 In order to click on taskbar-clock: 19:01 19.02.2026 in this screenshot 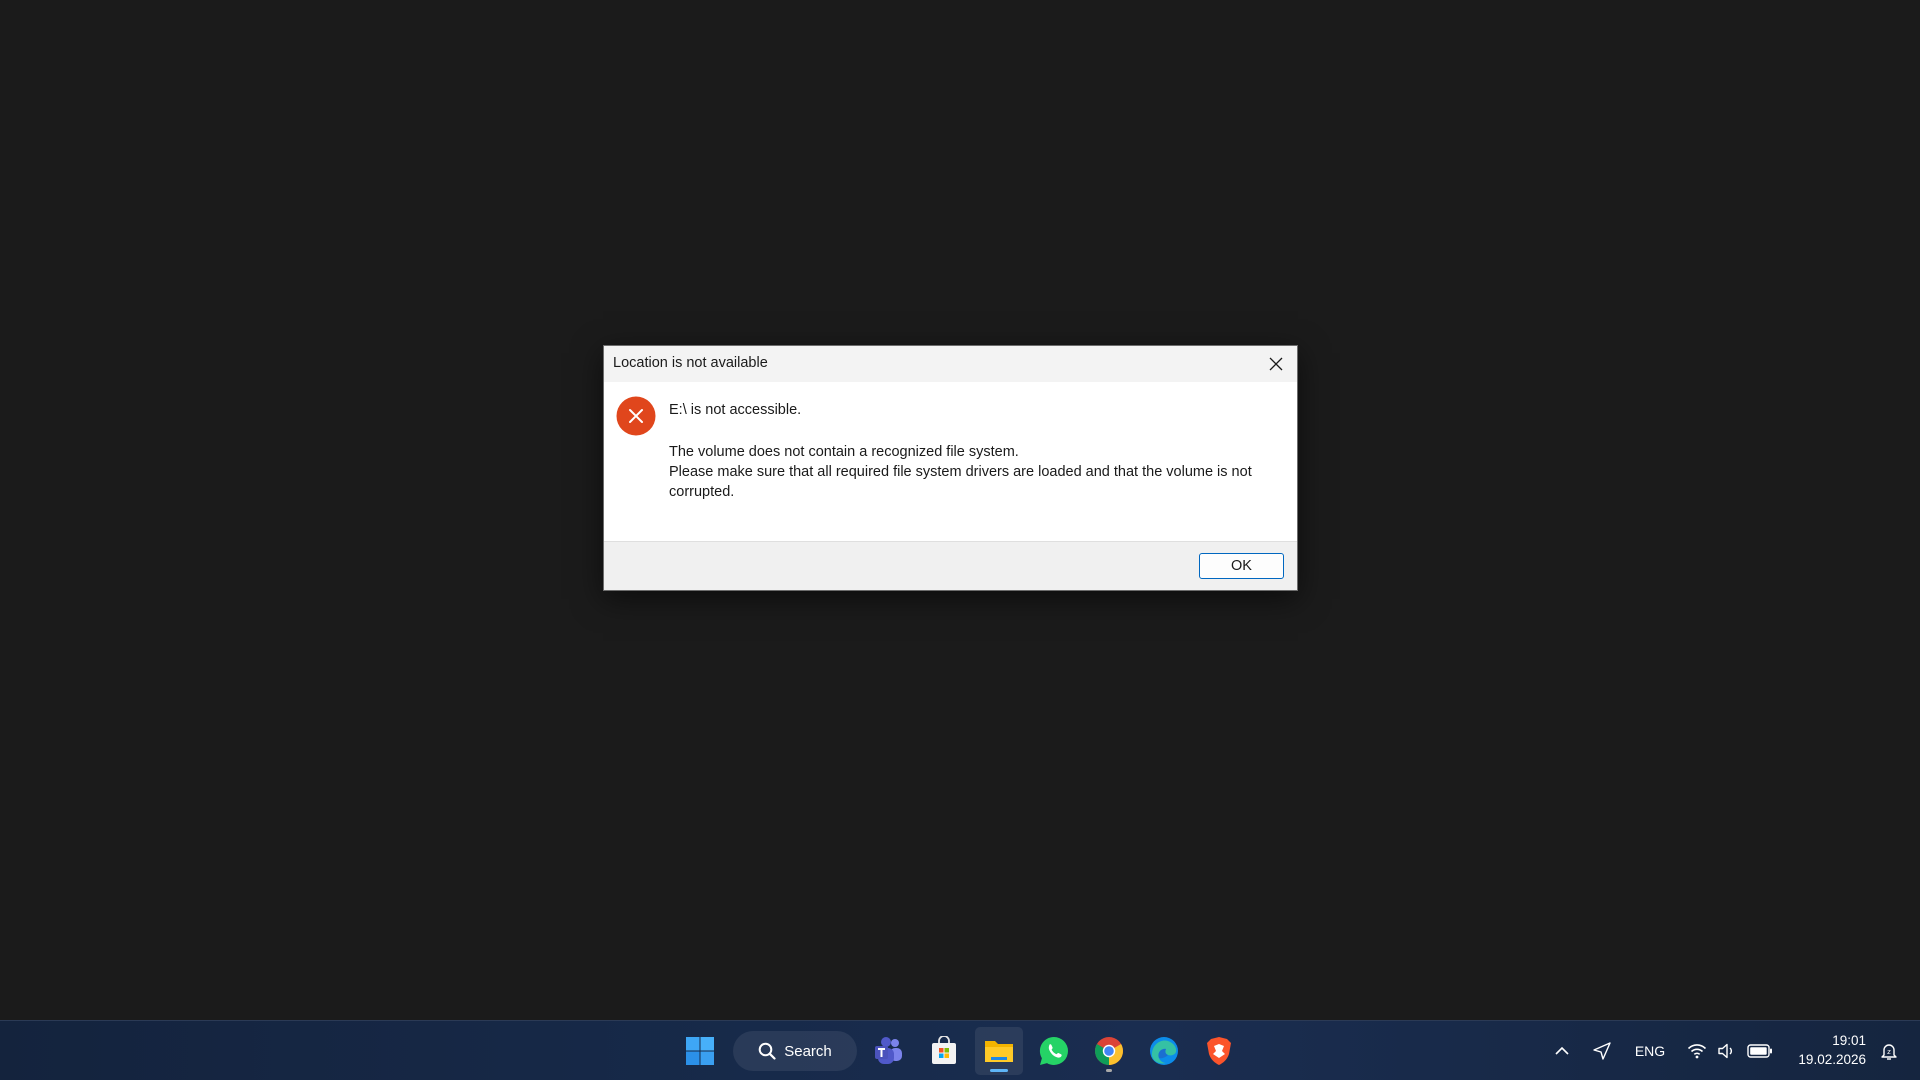, I will do `click(1832, 1050)`.